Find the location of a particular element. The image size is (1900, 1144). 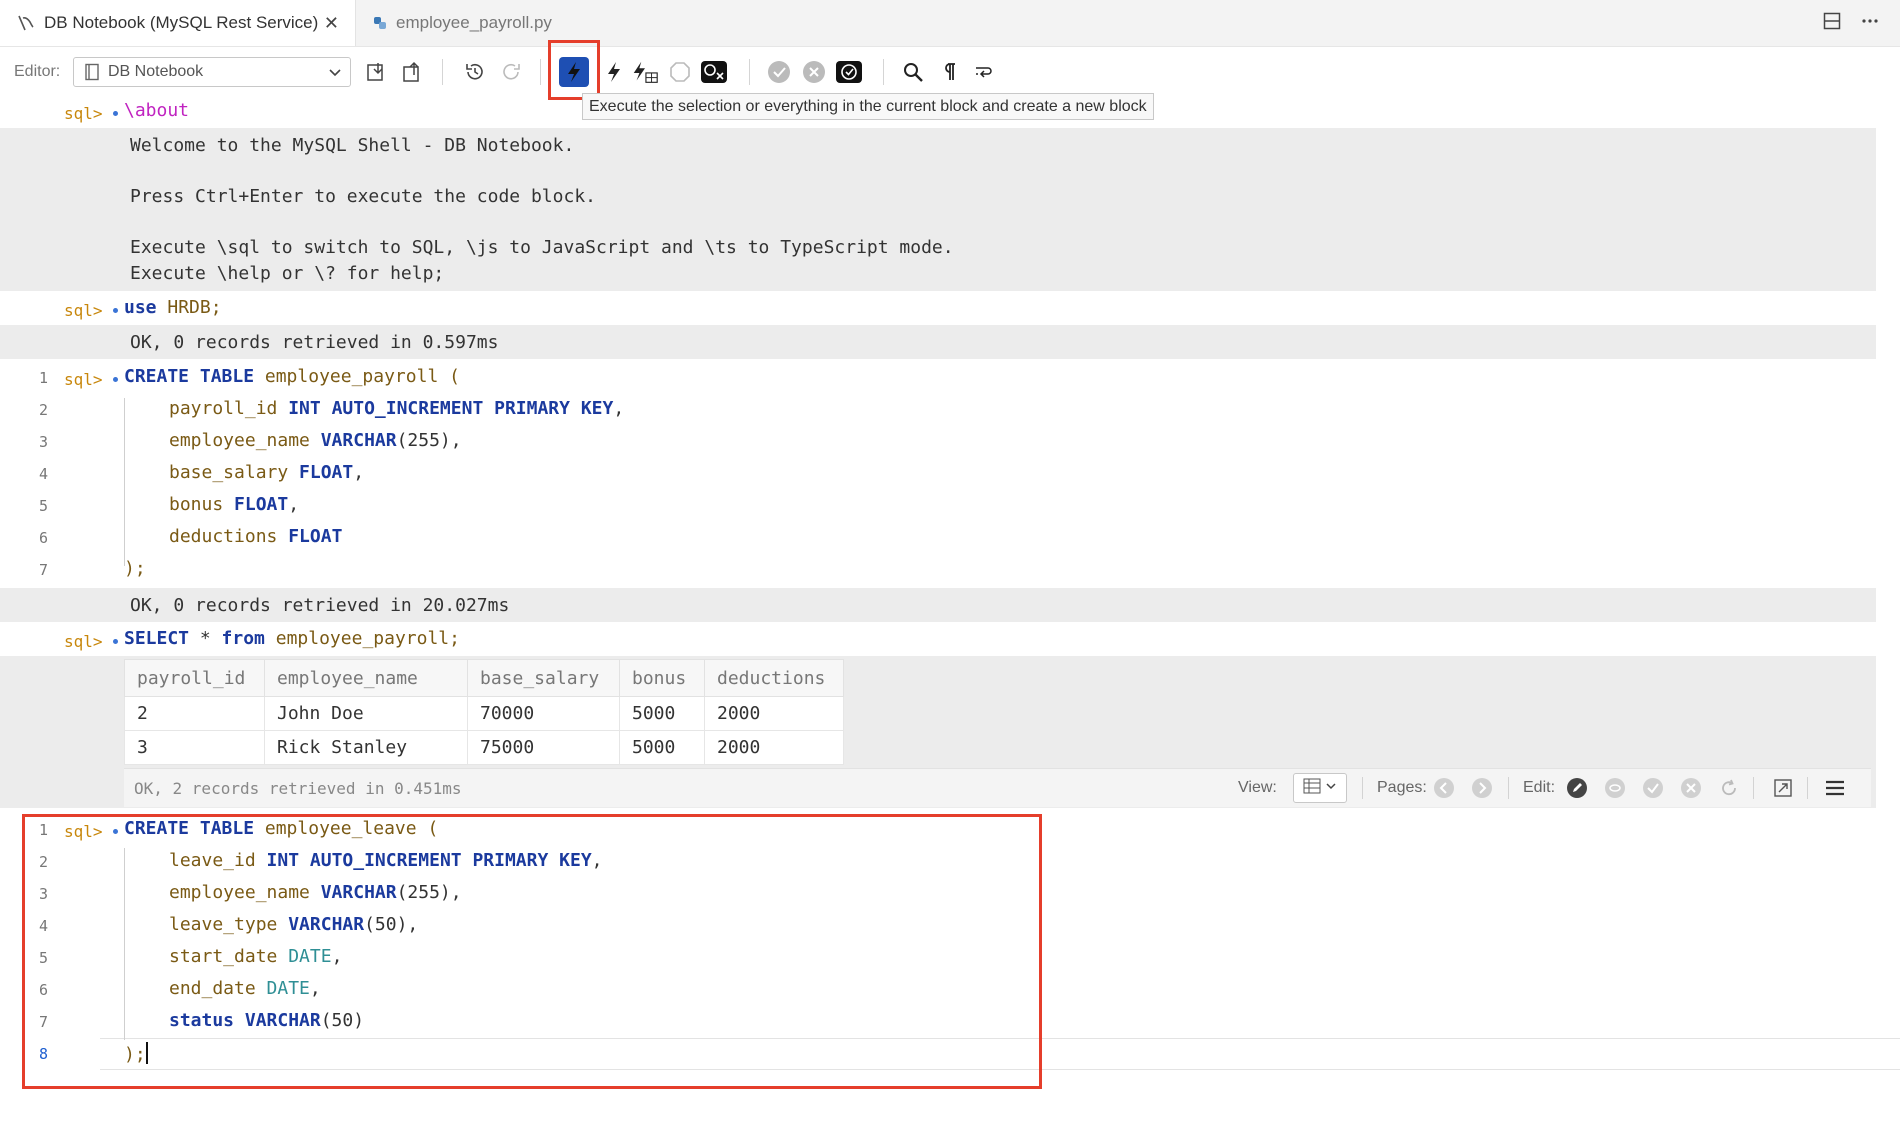

line-number: 2 is located at coordinates (43, 410).